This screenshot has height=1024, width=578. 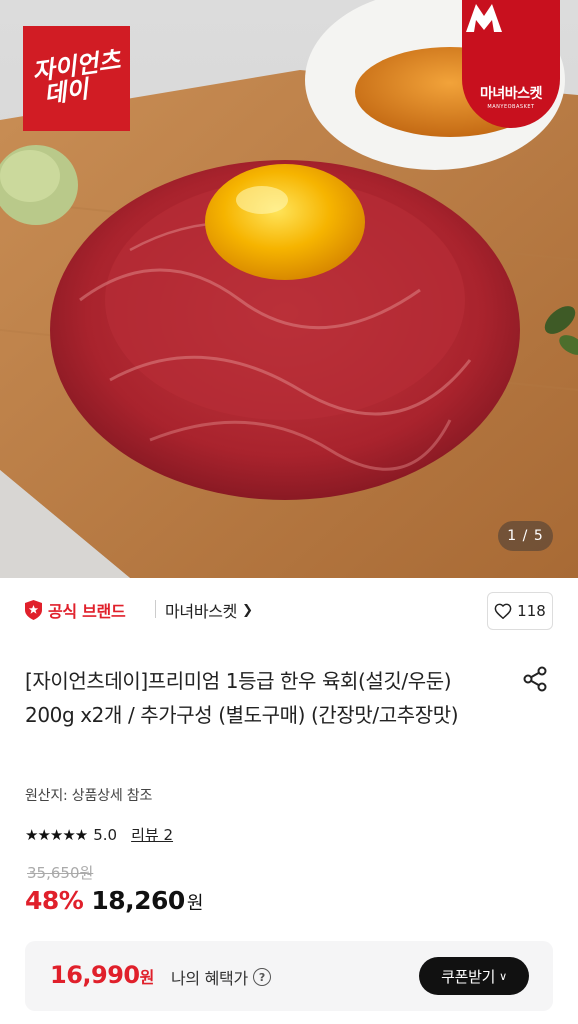 What do you see at coordinates (155, 609) in the screenshot?
I see `brand-divider` at bounding box center [155, 609].